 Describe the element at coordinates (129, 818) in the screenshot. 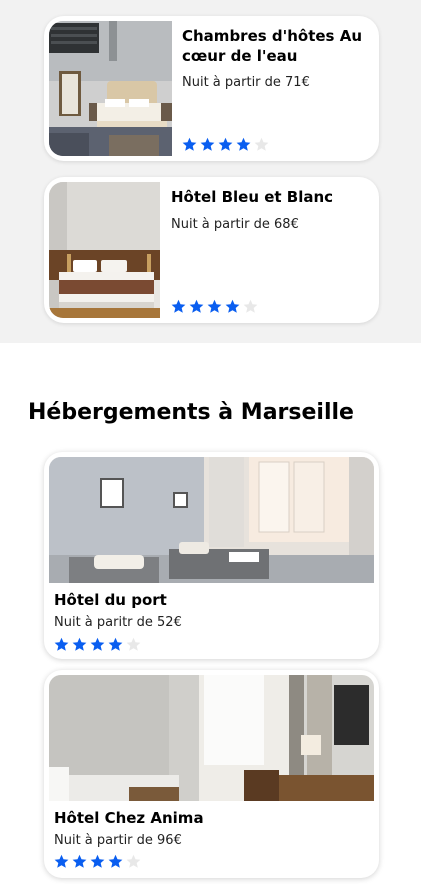

I see `hotel-title: Hôtel Chez Anima` at that location.